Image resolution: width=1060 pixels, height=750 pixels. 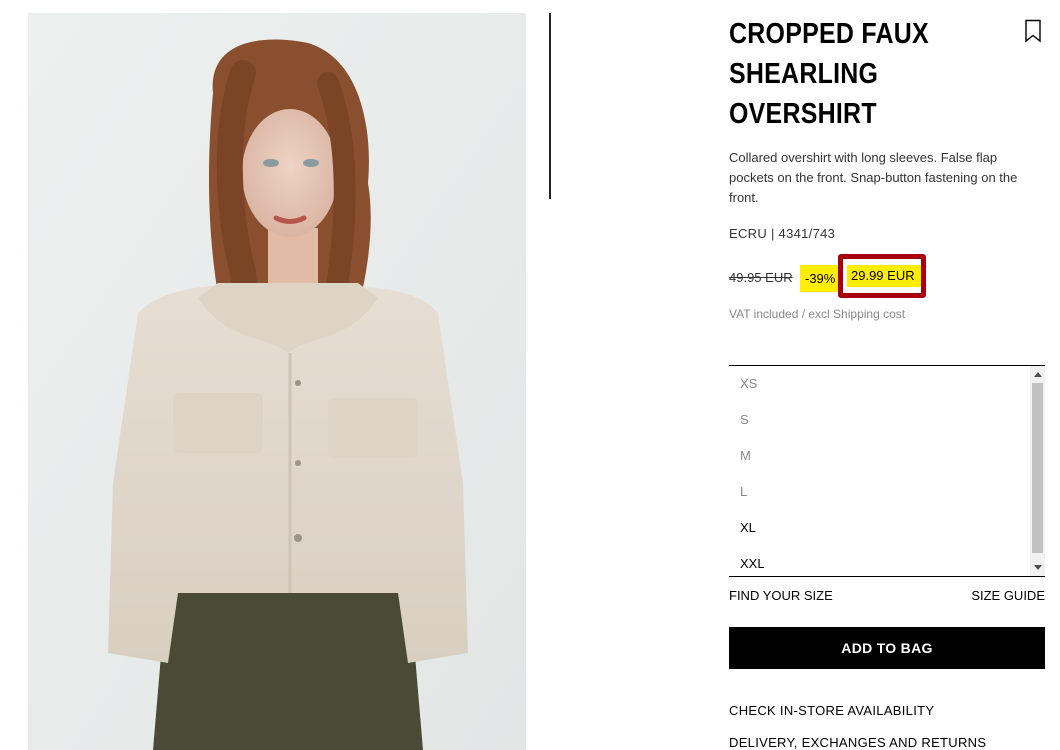 I want to click on check-store-availability-link: CHECK IN-STORE AVAILABILITY, so click(x=831, y=710).